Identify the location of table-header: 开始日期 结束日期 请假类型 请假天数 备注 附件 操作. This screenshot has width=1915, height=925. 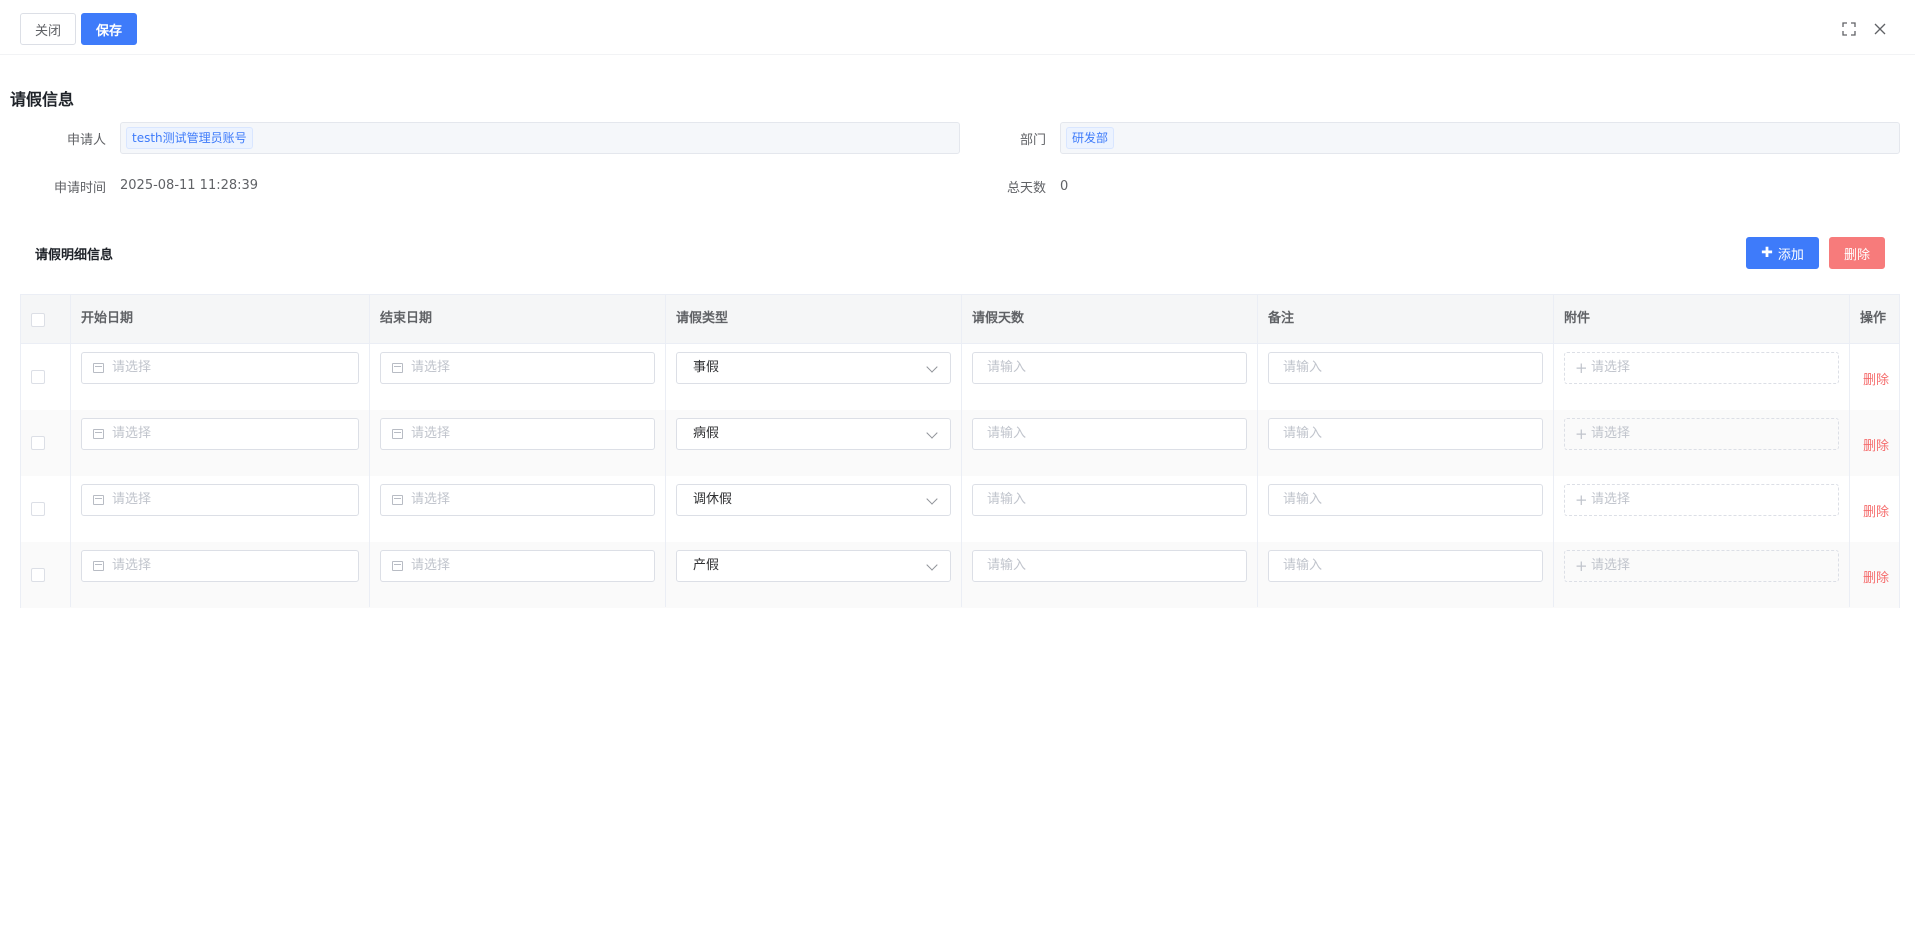
(960, 319).